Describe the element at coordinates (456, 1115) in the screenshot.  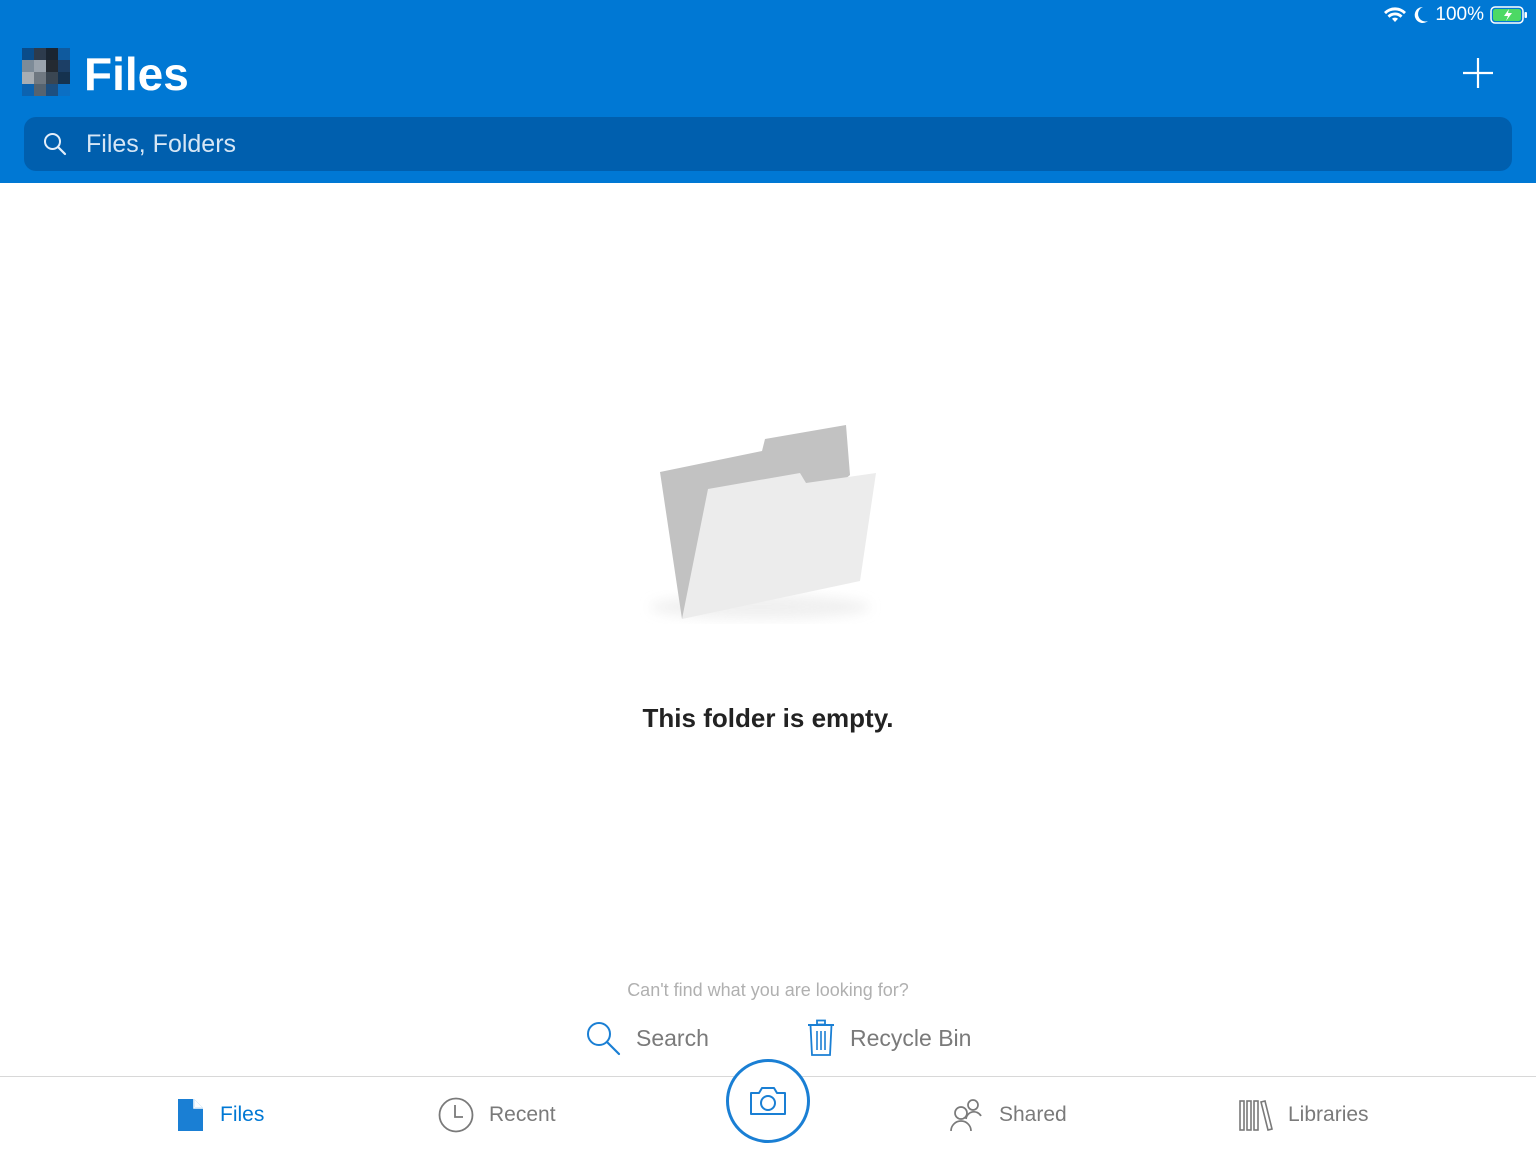
I see `clock-icon` at that location.